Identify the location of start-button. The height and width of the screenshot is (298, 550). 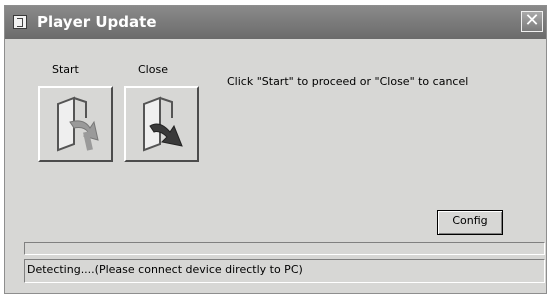
(75, 124).